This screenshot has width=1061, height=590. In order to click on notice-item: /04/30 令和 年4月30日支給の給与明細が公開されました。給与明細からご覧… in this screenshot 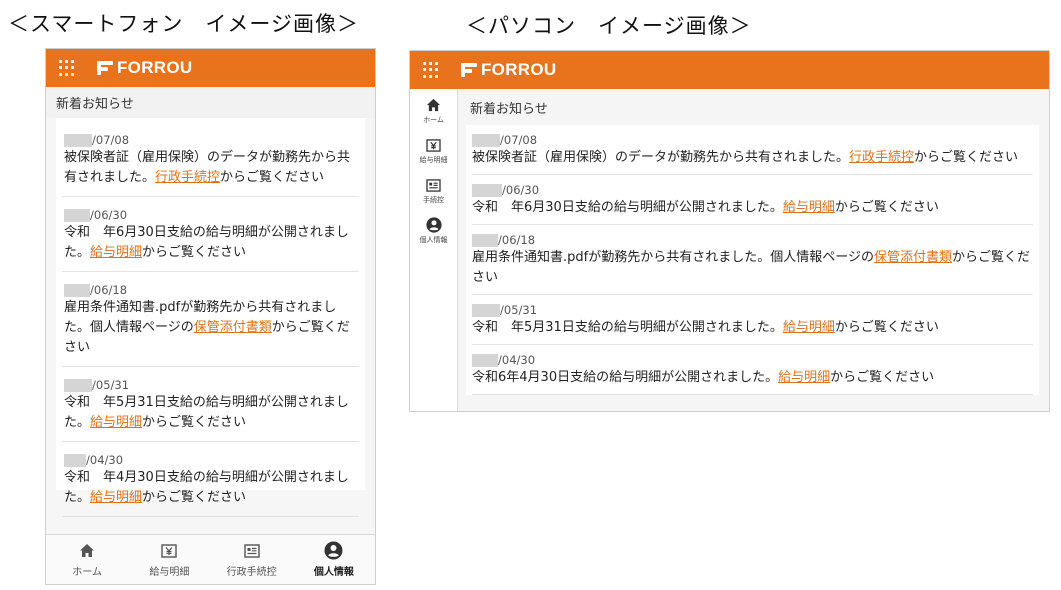, I will do `click(210, 479)`.